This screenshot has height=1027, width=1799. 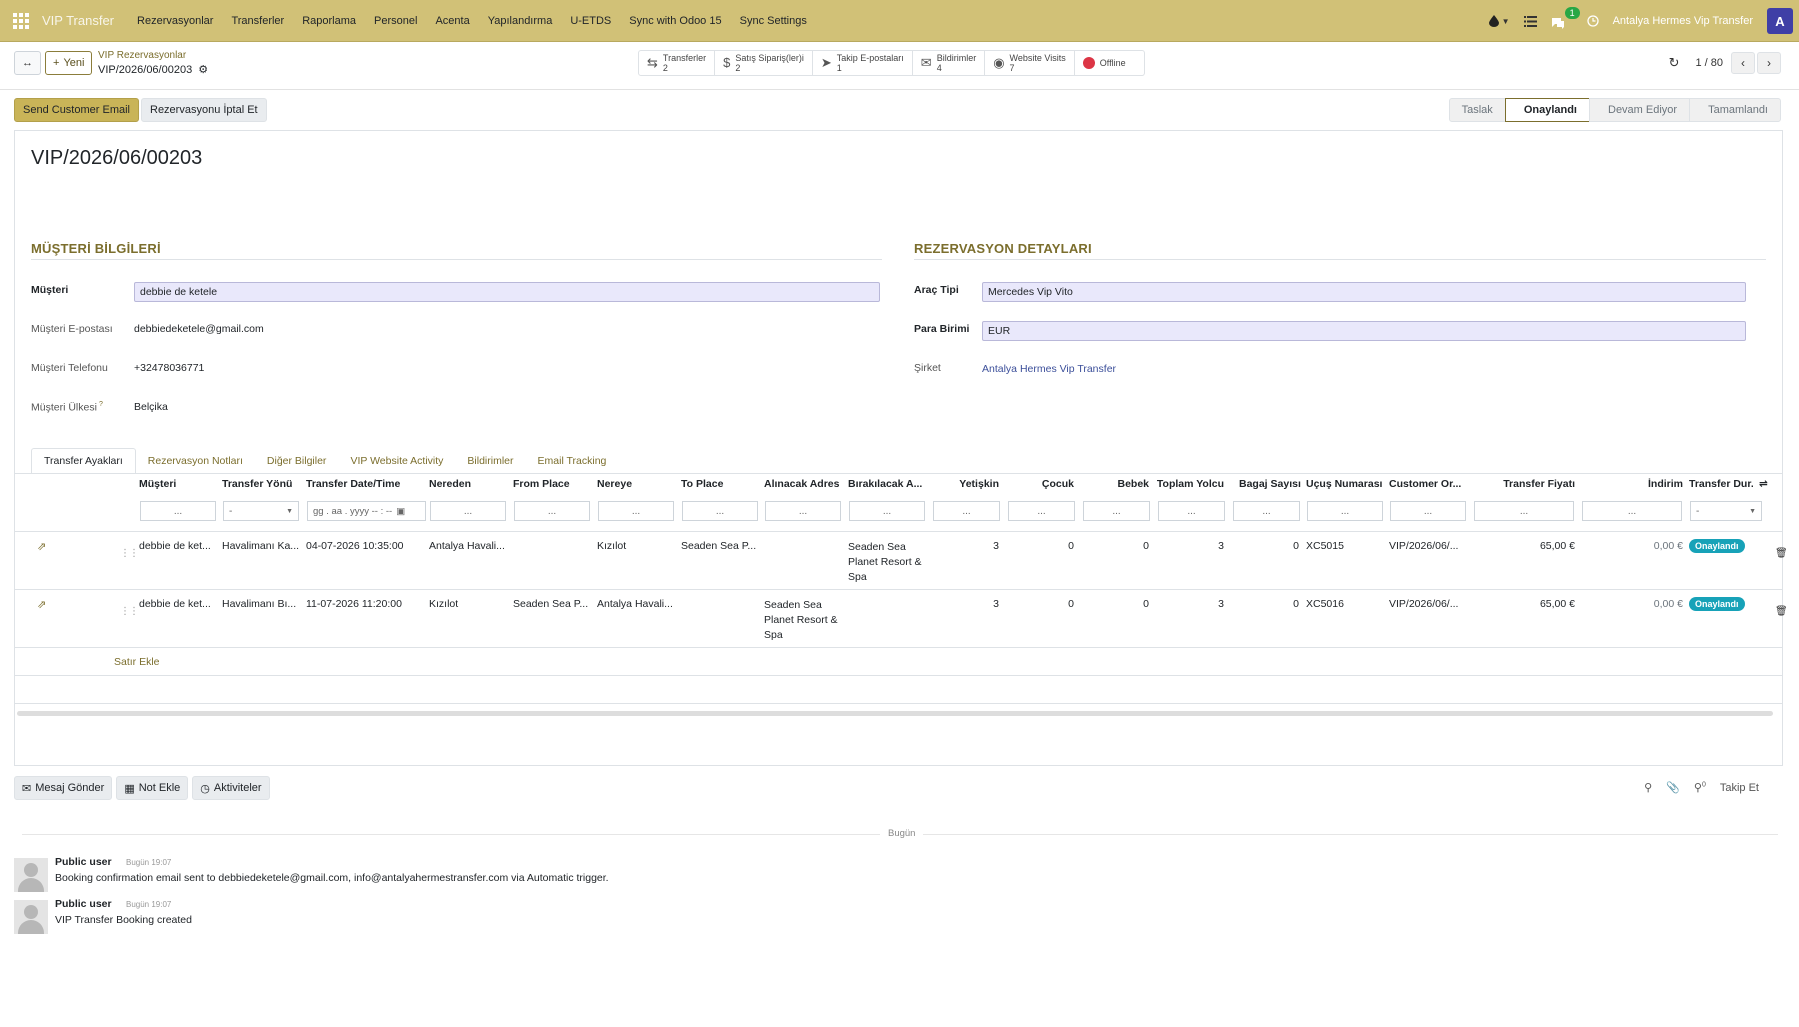 What do you see at coordinates (203, 69) in the screenshot?
I see `gear-icon: ⚙` at bounding box center [203, 69].